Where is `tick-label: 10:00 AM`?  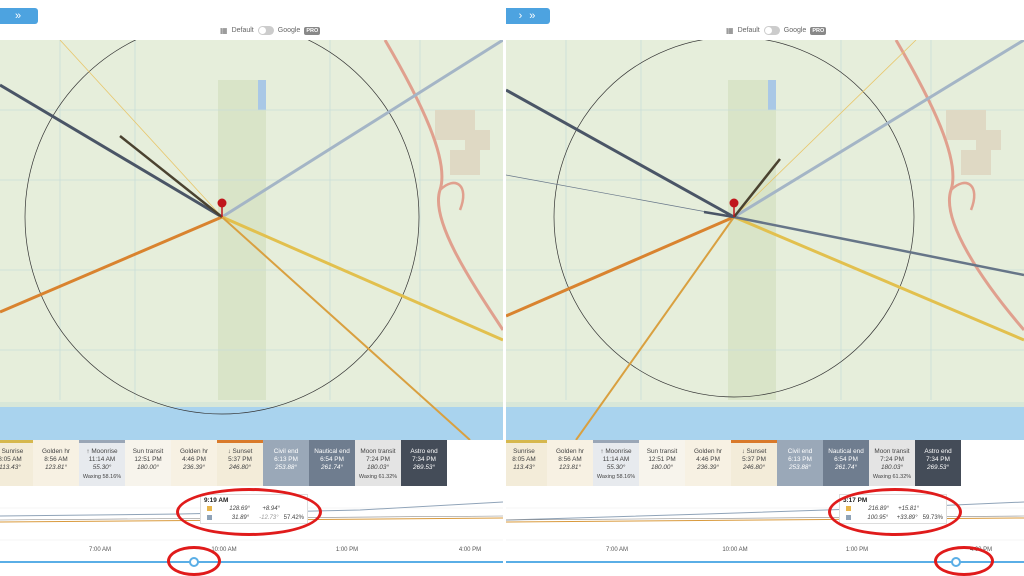 tick-label: 10:00 AM is located at coordinates (735, 550).